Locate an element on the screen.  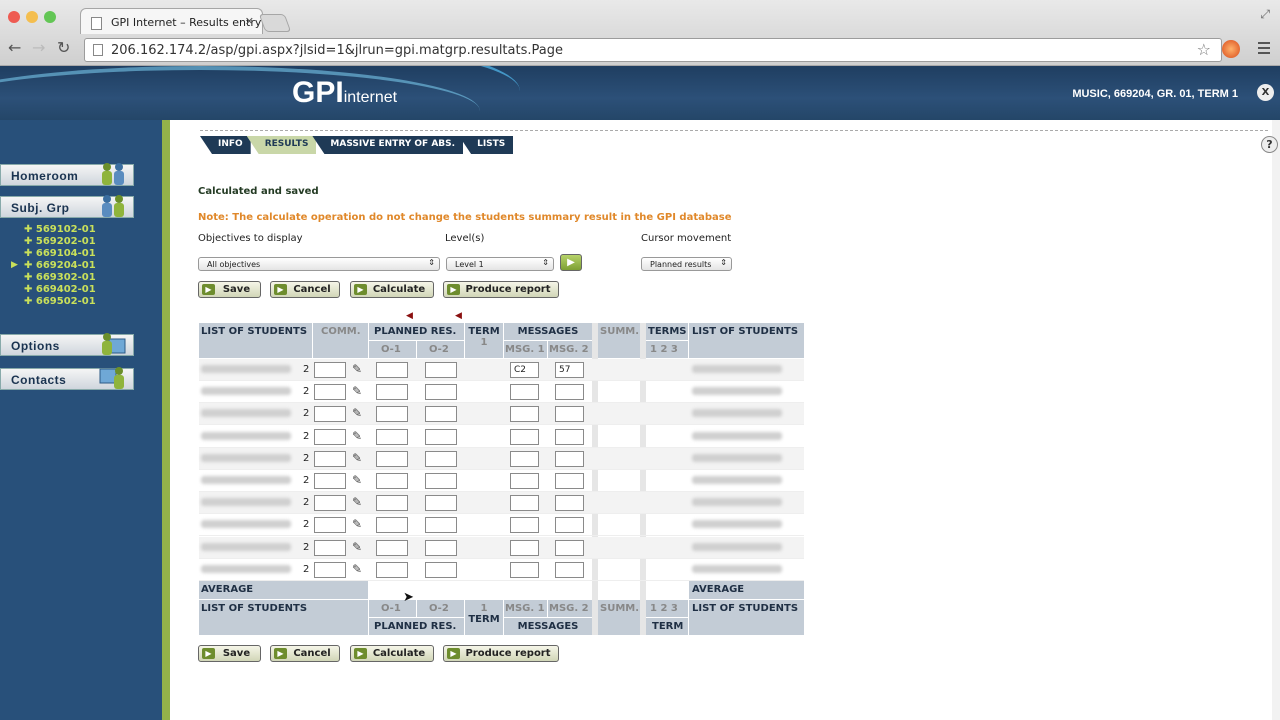
tab-results: RESULTS is located at coordinates (281, 145).